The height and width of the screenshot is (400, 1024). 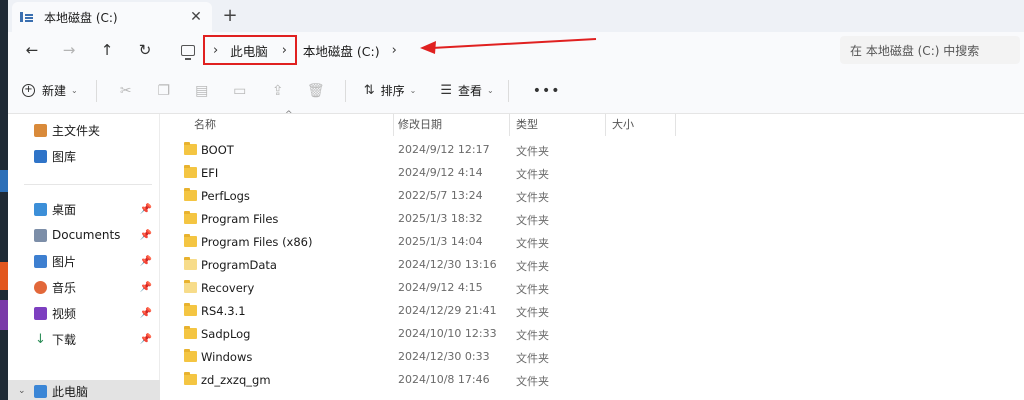 What do you see at coordinates (88, 184) in the screenshot?
I see `sidebar-divider` at bounding box center [88, 184].